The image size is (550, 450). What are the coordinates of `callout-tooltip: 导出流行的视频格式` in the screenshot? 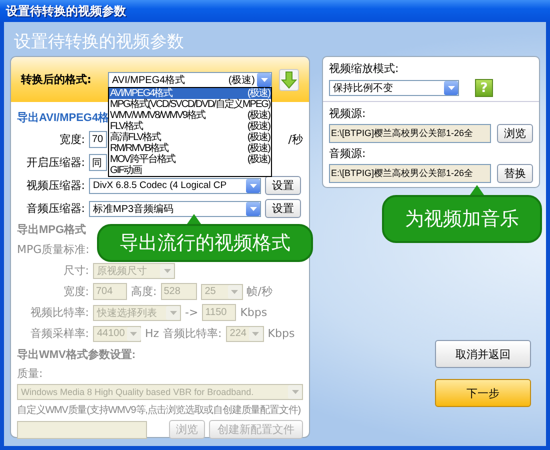 It's located at (205, 238).